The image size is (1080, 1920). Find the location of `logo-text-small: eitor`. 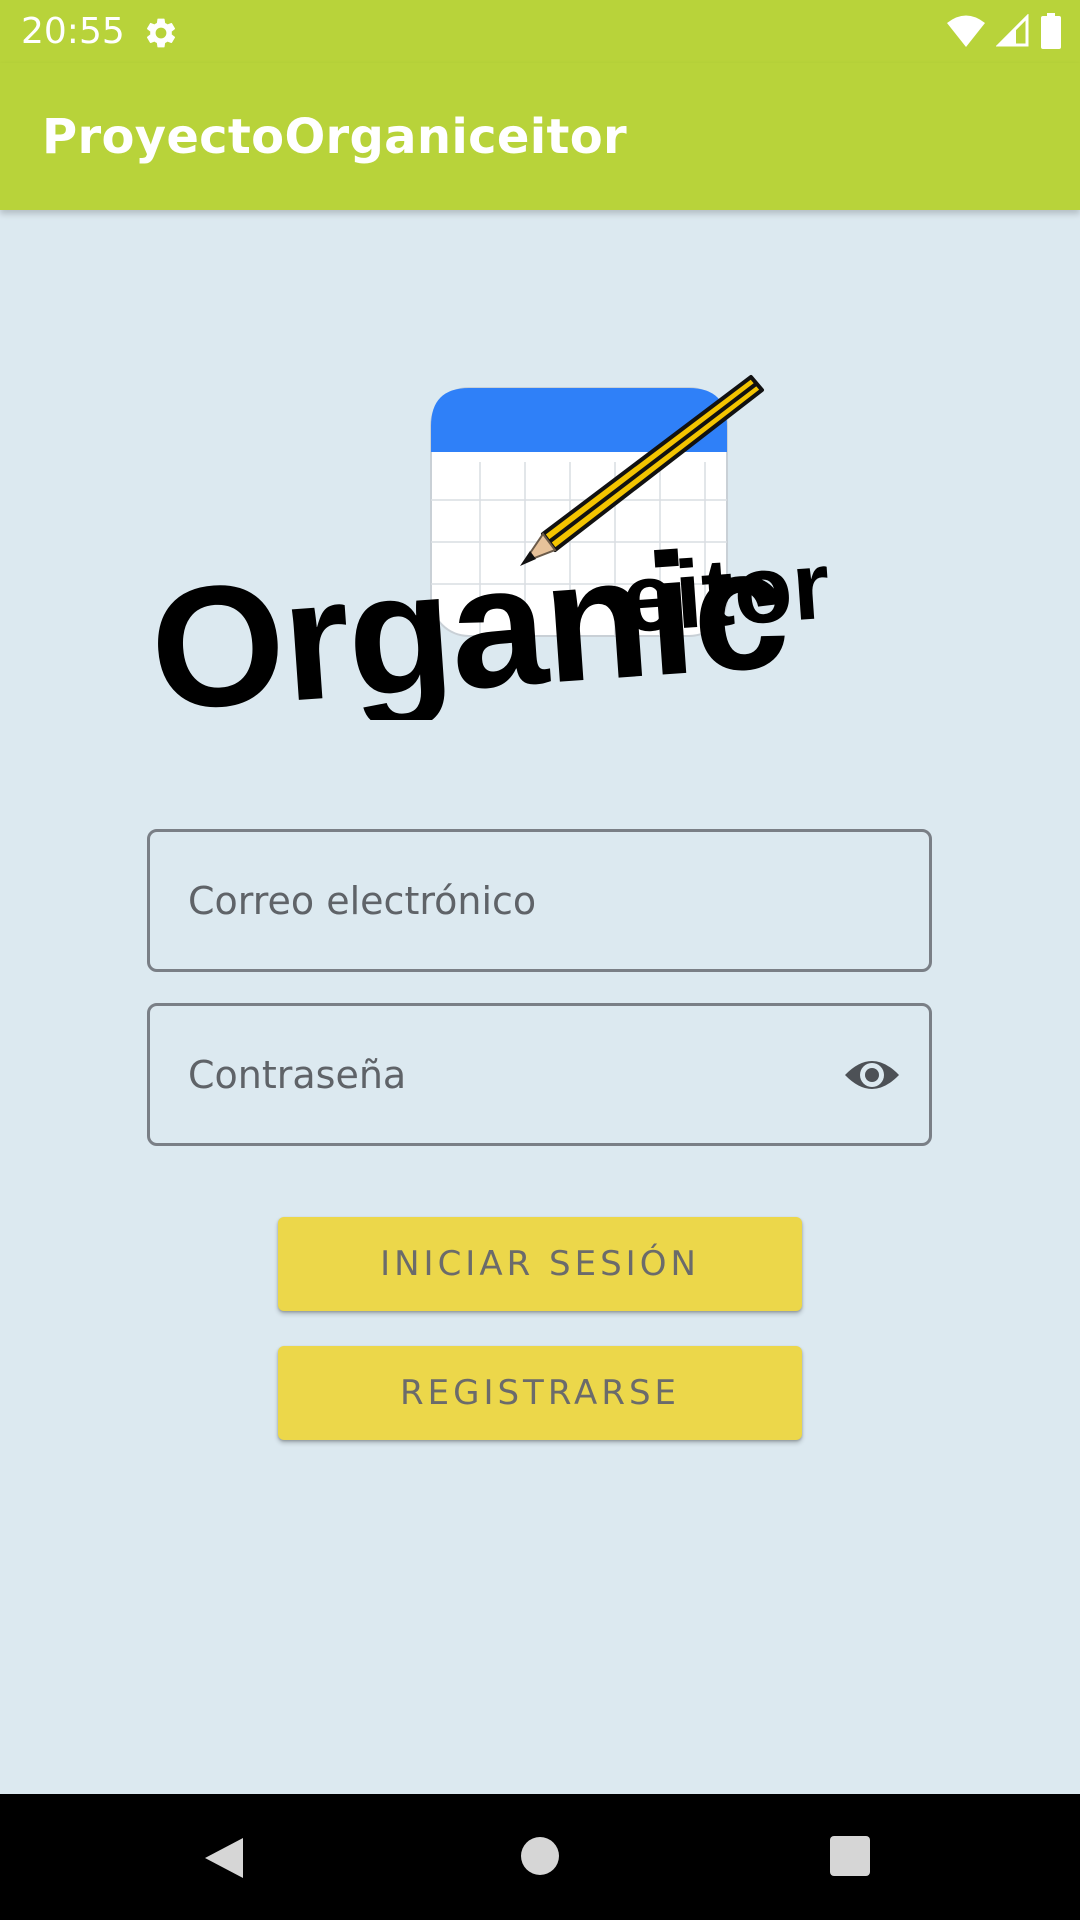

logo-text-small: eitor is located at coordinates (725, 592).